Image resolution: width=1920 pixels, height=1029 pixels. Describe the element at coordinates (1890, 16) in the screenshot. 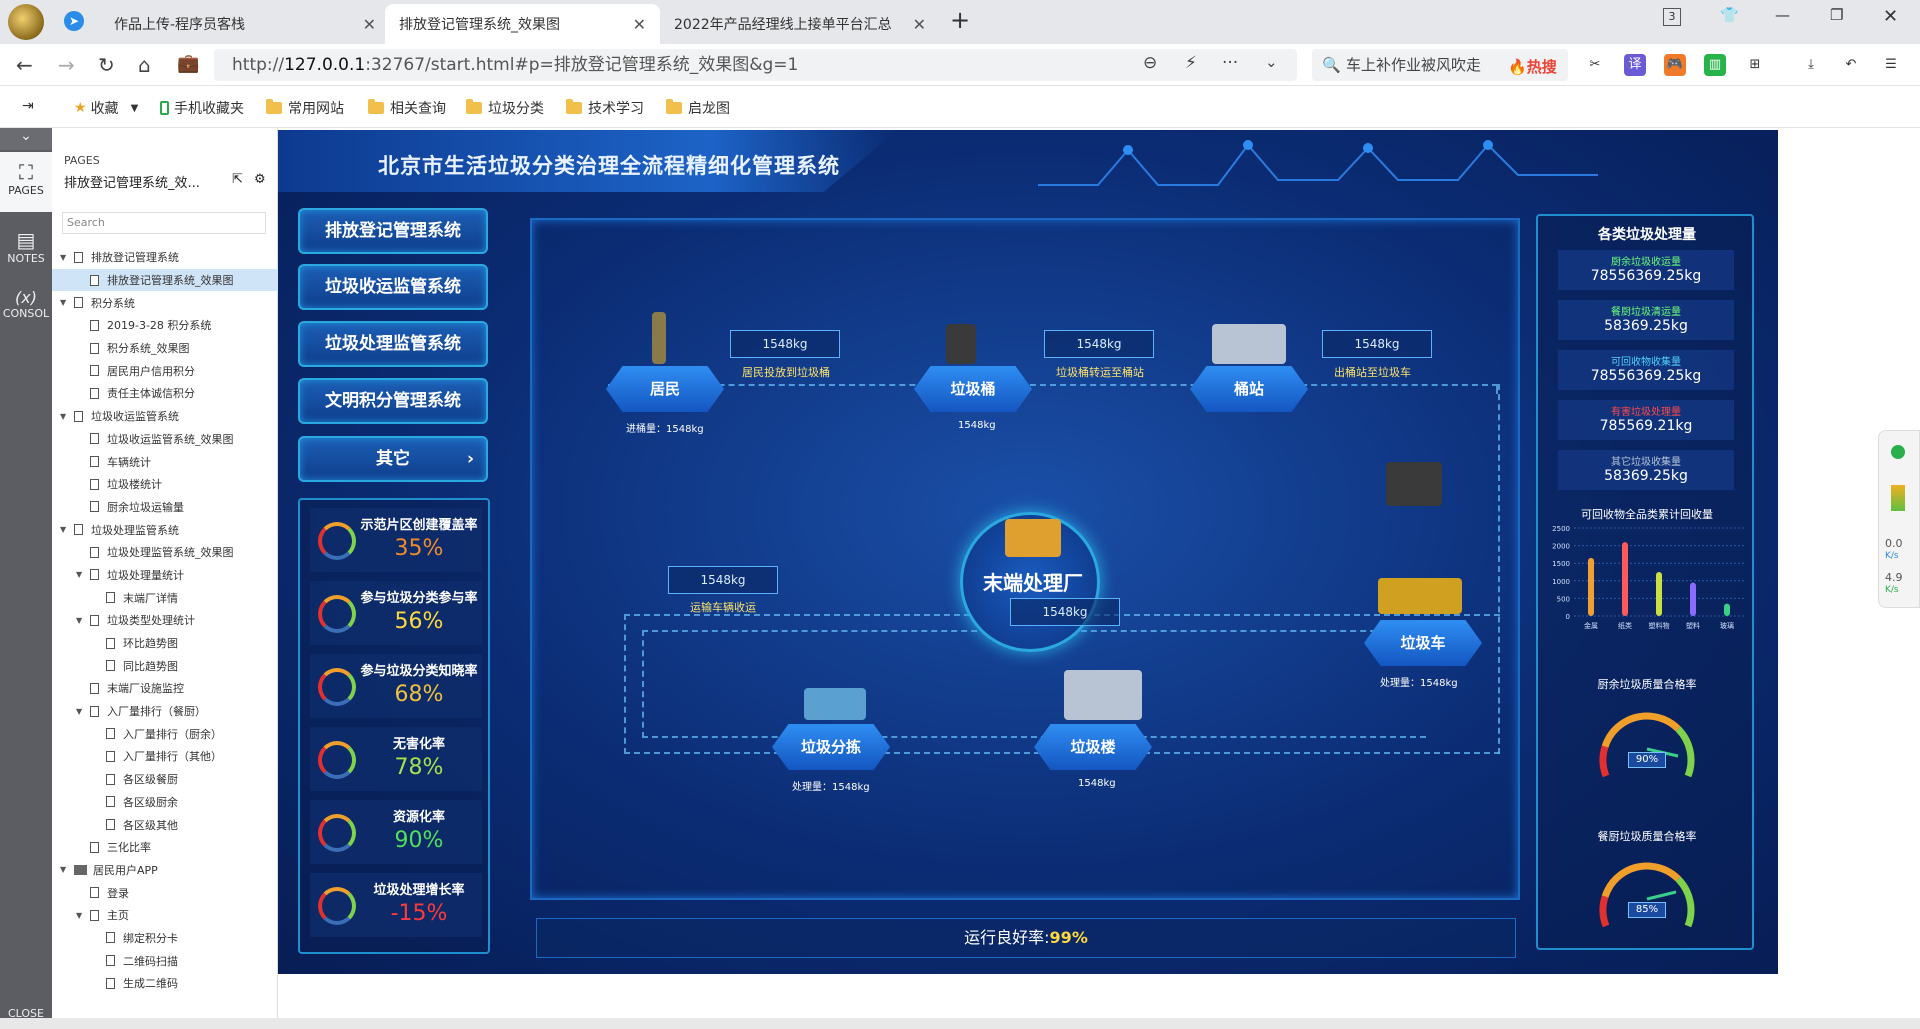

I see `close-window-icon: ✕` at that location.